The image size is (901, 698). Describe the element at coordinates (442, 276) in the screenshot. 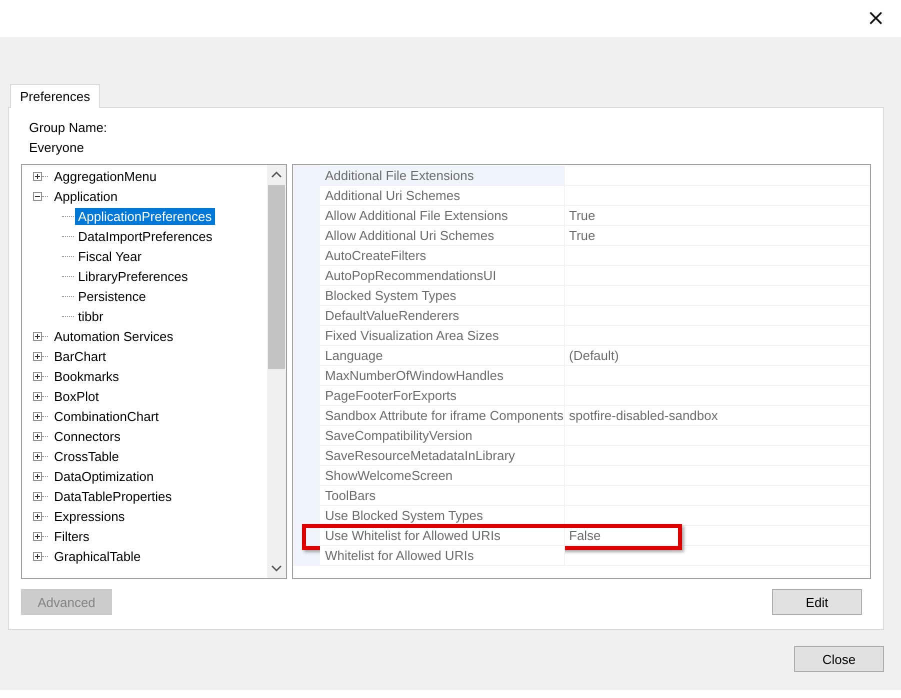

I see `property-name: AutoPopRecommendationsUI` at that location.